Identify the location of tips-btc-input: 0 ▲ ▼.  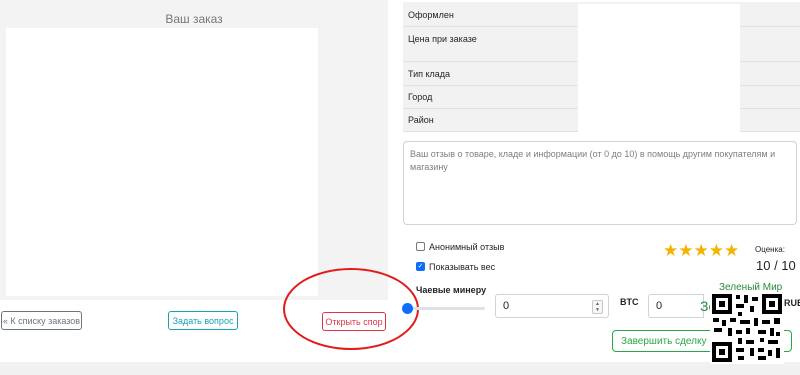
(552, 306).